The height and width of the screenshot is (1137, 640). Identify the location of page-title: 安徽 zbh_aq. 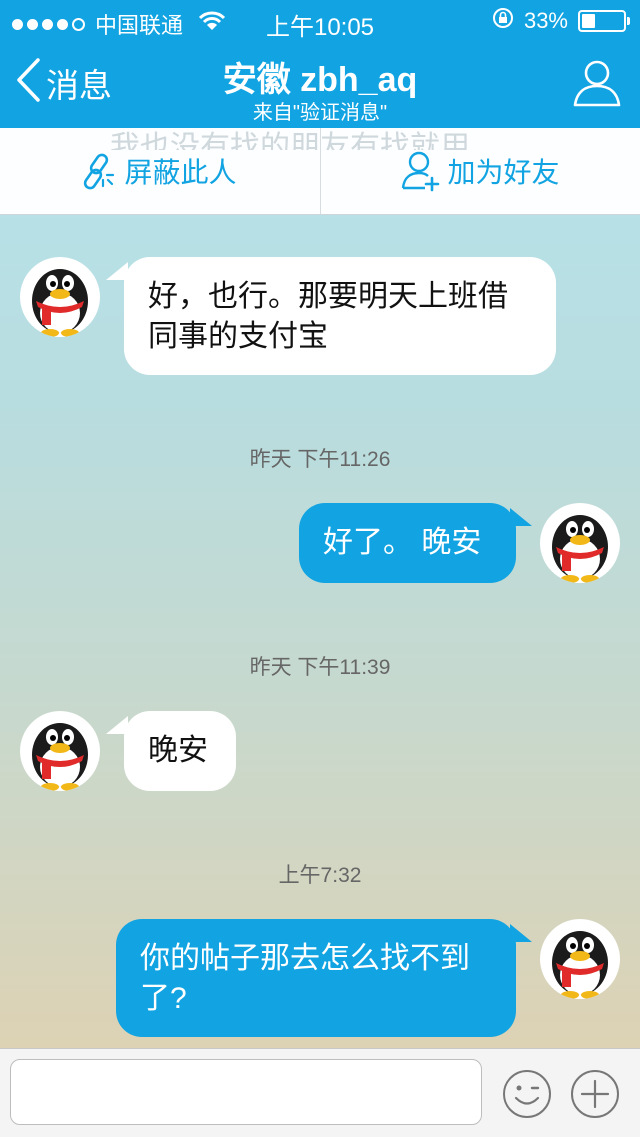
(320, 80).